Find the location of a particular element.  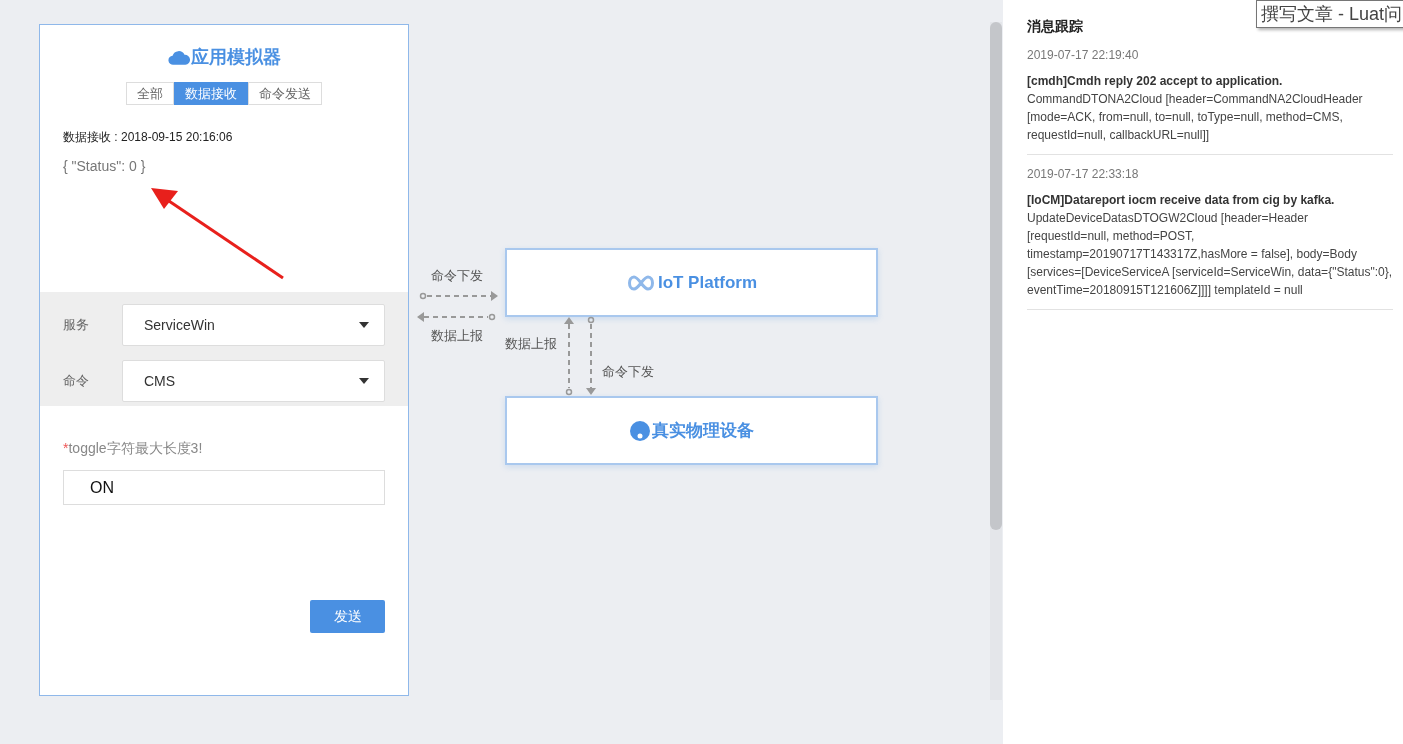

select-field: CMS is located at coordinates (253, 381).